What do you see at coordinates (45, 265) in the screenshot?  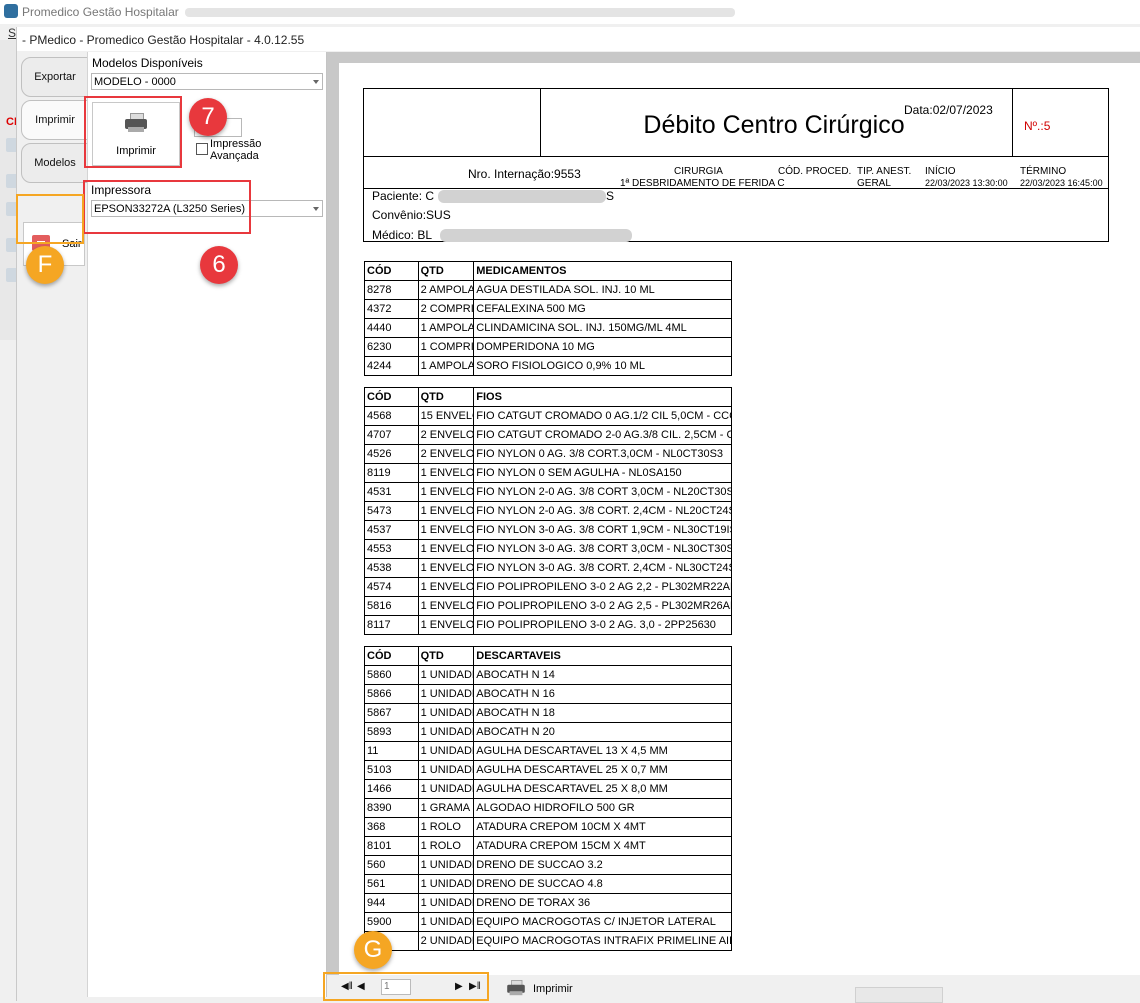 I see `step-badge-f: F` at bounding box center [45, 265].